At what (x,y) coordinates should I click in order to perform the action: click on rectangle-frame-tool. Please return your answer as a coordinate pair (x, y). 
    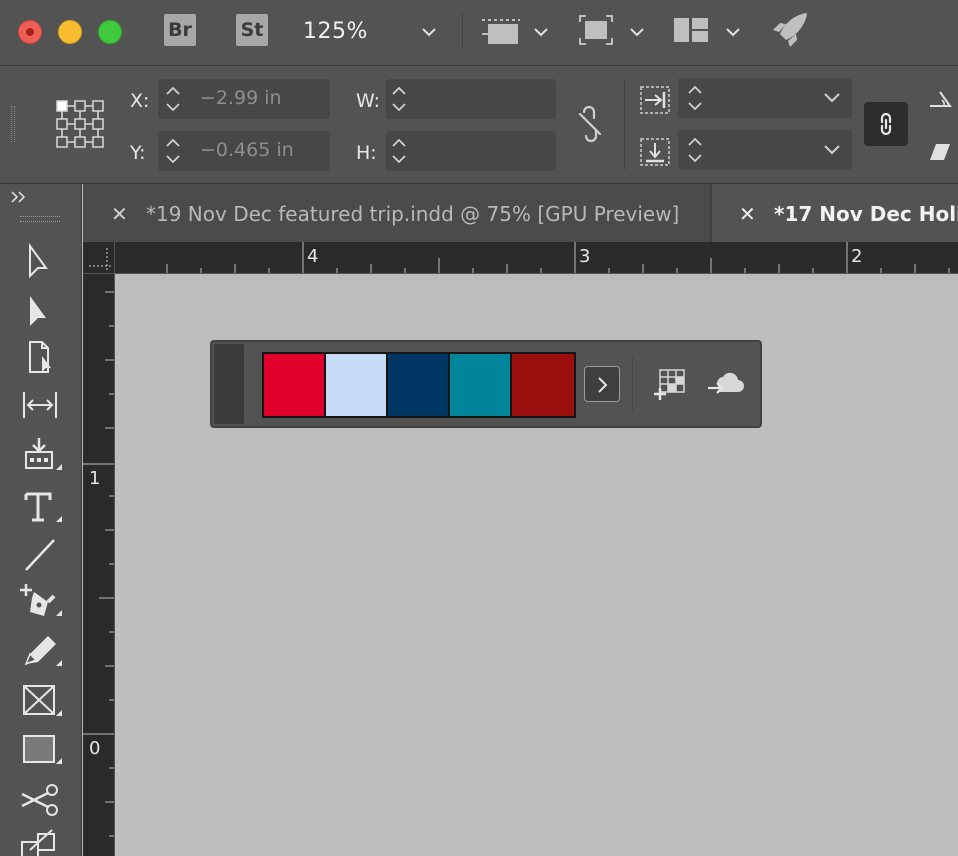
    Looking at the image, I should click on (40, 701).